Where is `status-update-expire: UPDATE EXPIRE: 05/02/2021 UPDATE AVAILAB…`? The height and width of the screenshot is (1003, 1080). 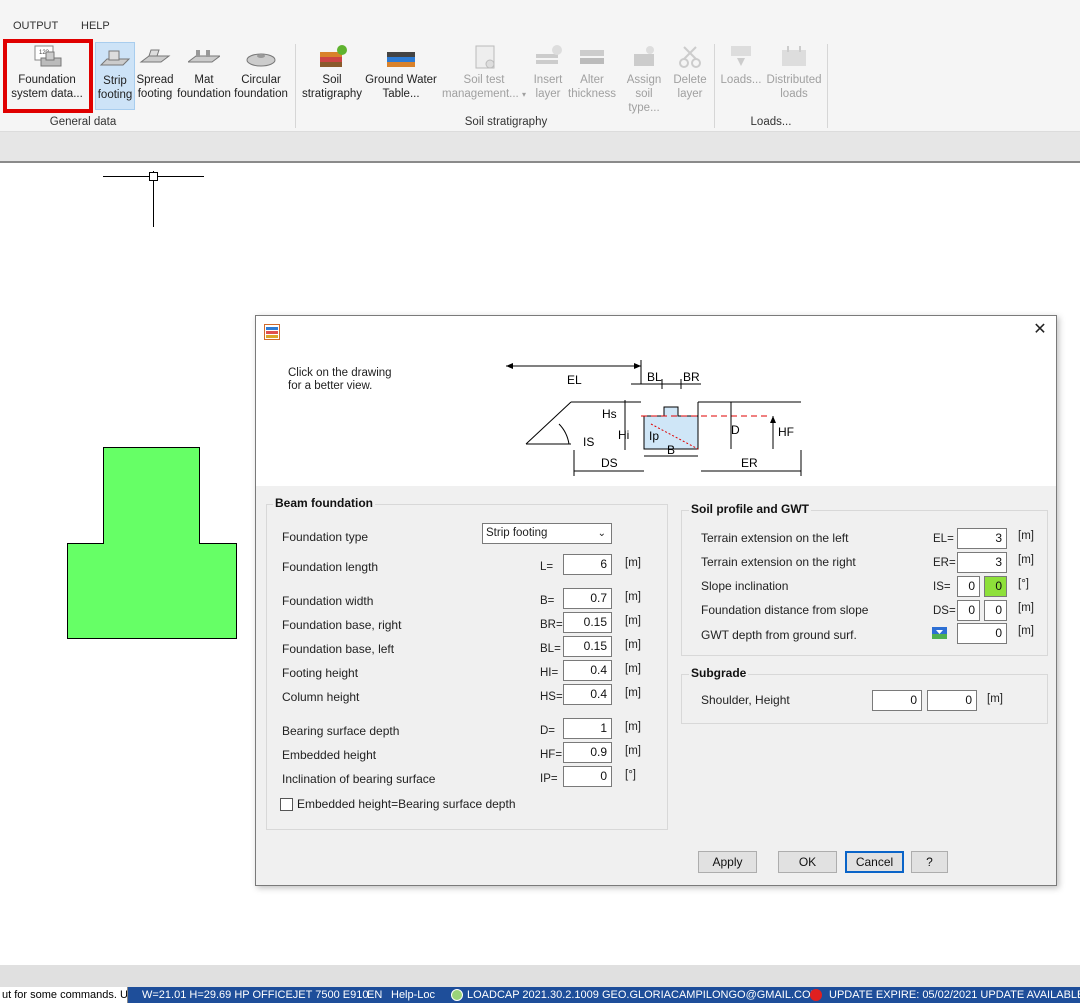 status-update-expire: UPDATE EXPIRE: 05/02/2021 UPDATE AVAILAB… is located at coordinates (954, 995).